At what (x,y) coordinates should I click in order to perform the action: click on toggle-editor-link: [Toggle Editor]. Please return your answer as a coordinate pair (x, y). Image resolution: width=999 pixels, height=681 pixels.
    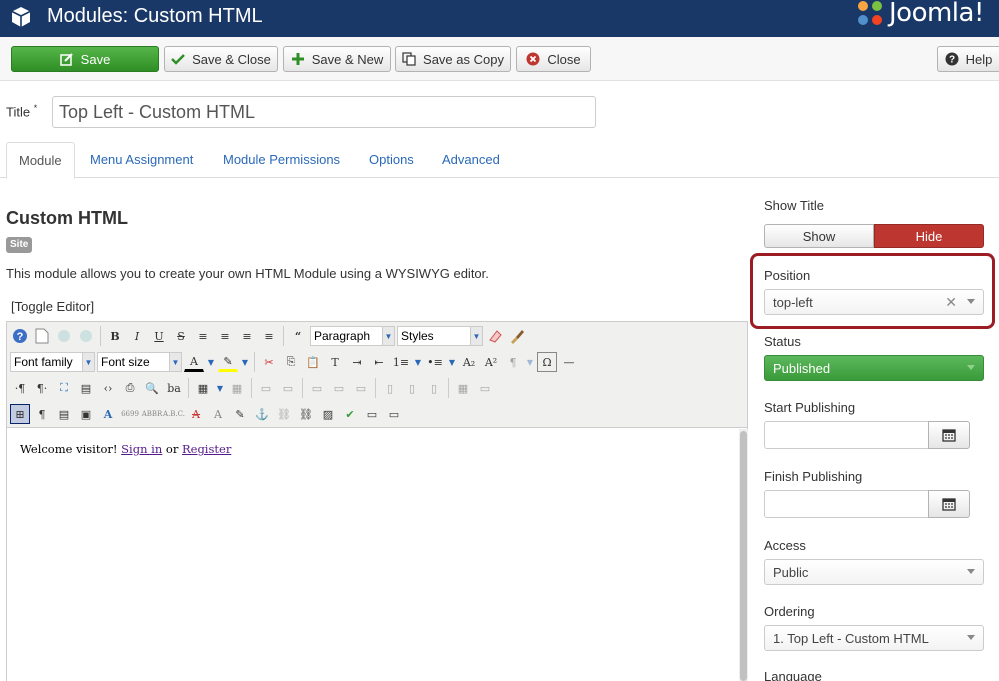
    Looking at the image, I should click on (52, 306).